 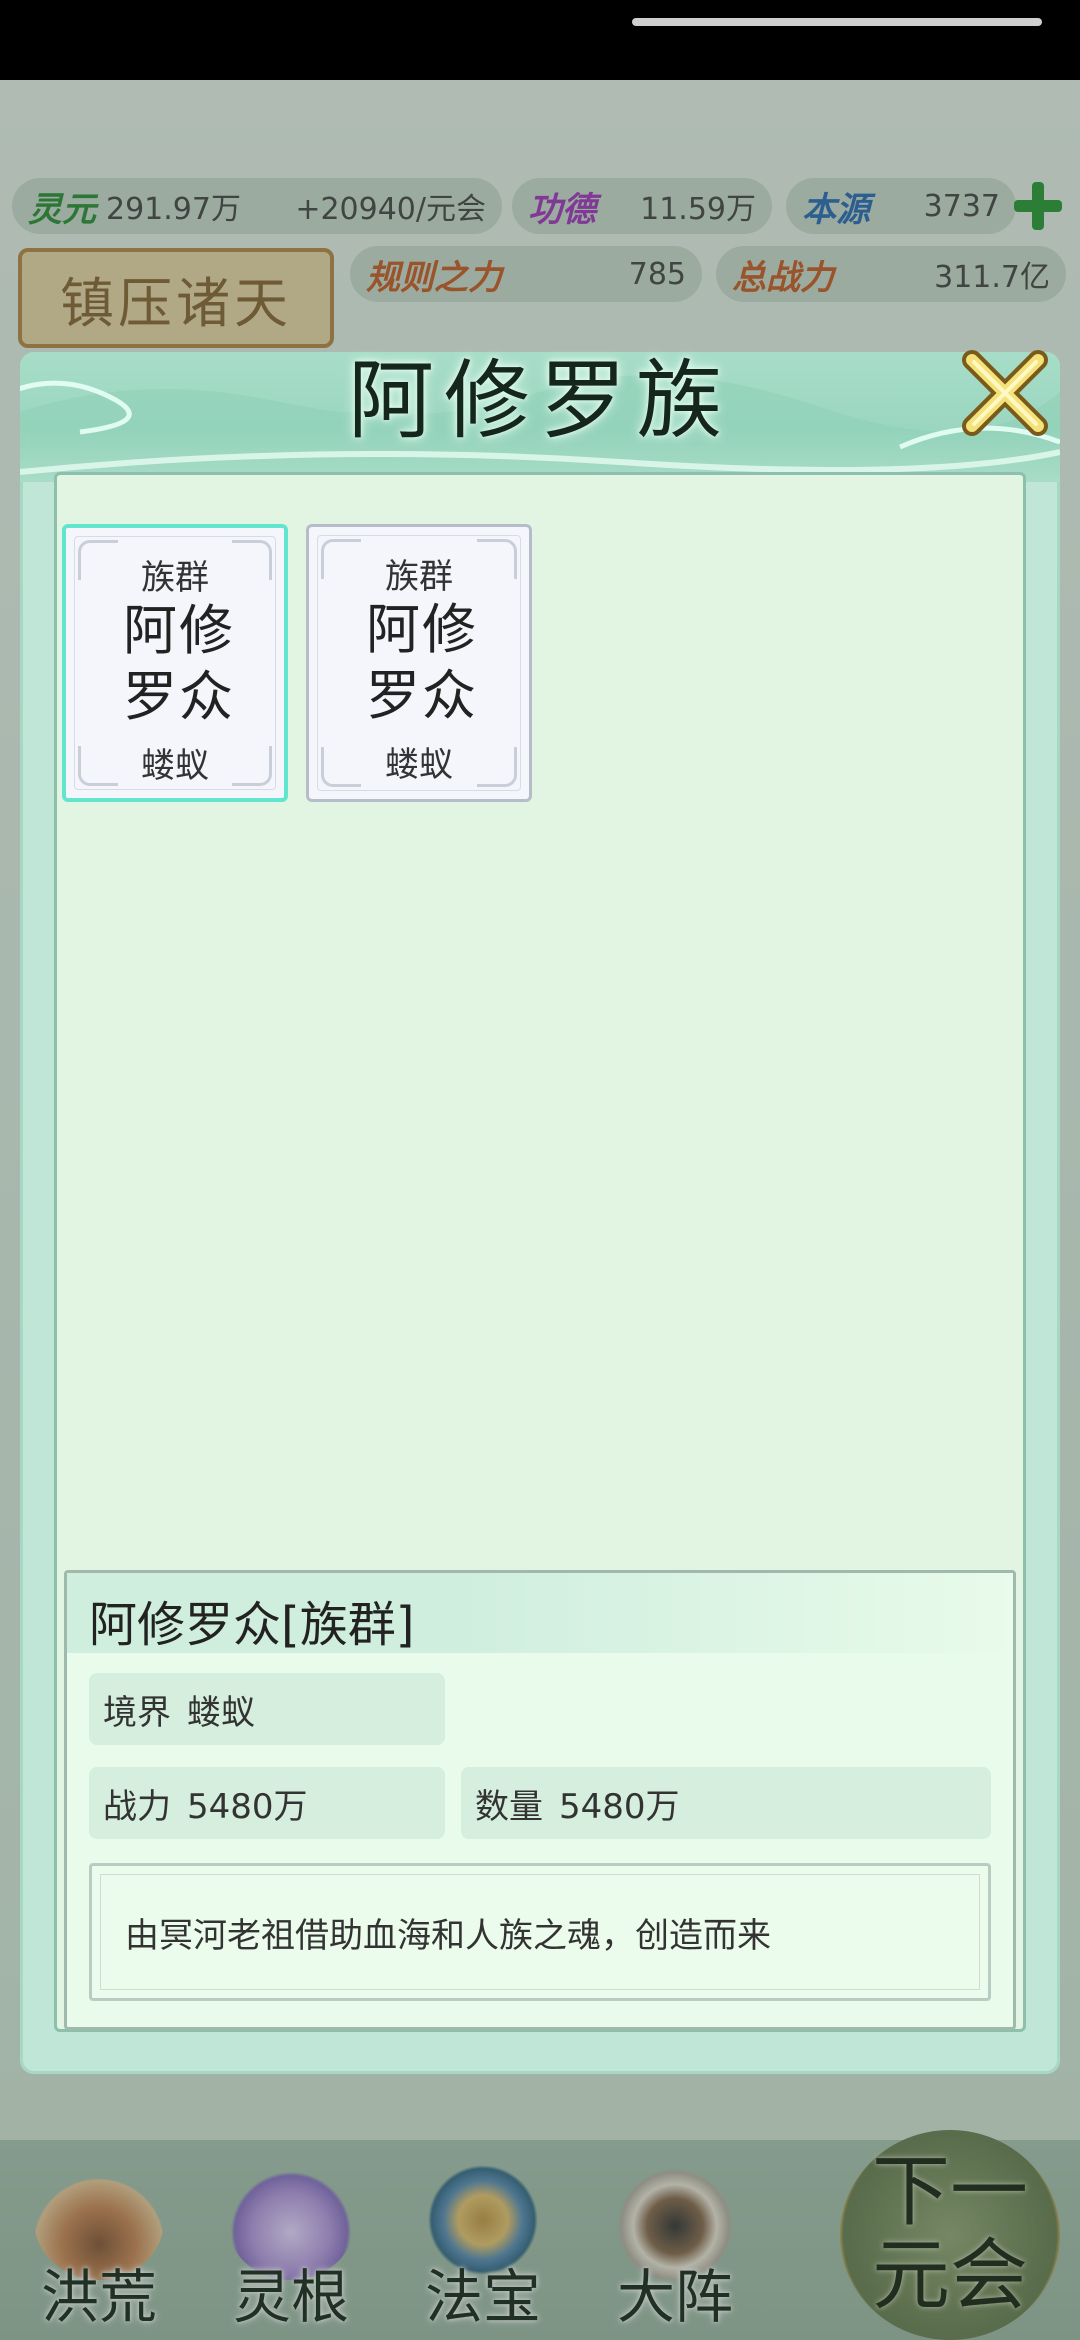 What do you see at coordinates (137, 1712) in the screenshot?
I see `realm-label: 境界` at bounding box center [137, 1712].